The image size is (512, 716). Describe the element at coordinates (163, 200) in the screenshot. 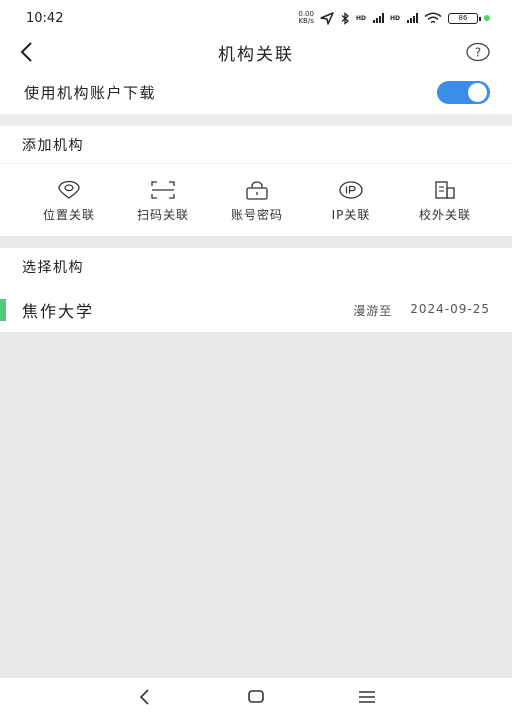

I see `method-scan: 扫码关联` at that location.